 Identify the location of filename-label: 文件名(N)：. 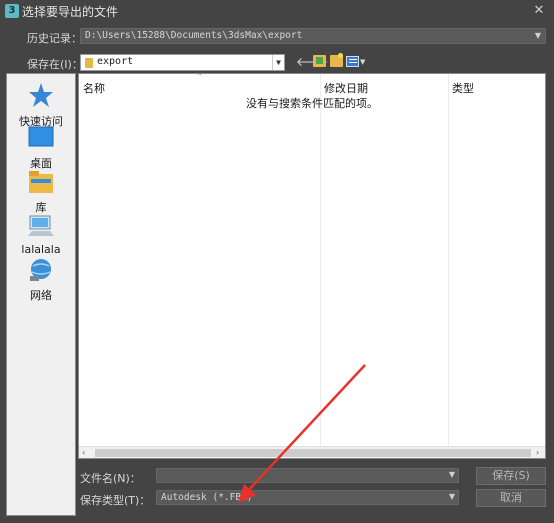
(110, 478).